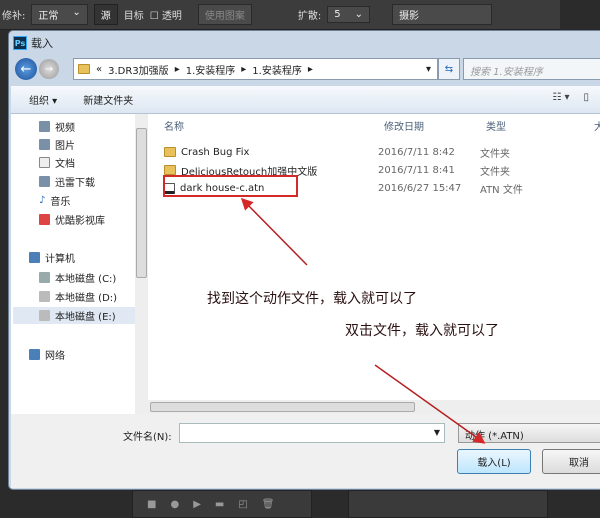 This screenshot has width=600, height=518. What do you see at coordinates (312, 299) in the screenshot?
I see `annotation-find-file: 找到这个动作文件，载入就可以了` at bounding box center [312, 299].